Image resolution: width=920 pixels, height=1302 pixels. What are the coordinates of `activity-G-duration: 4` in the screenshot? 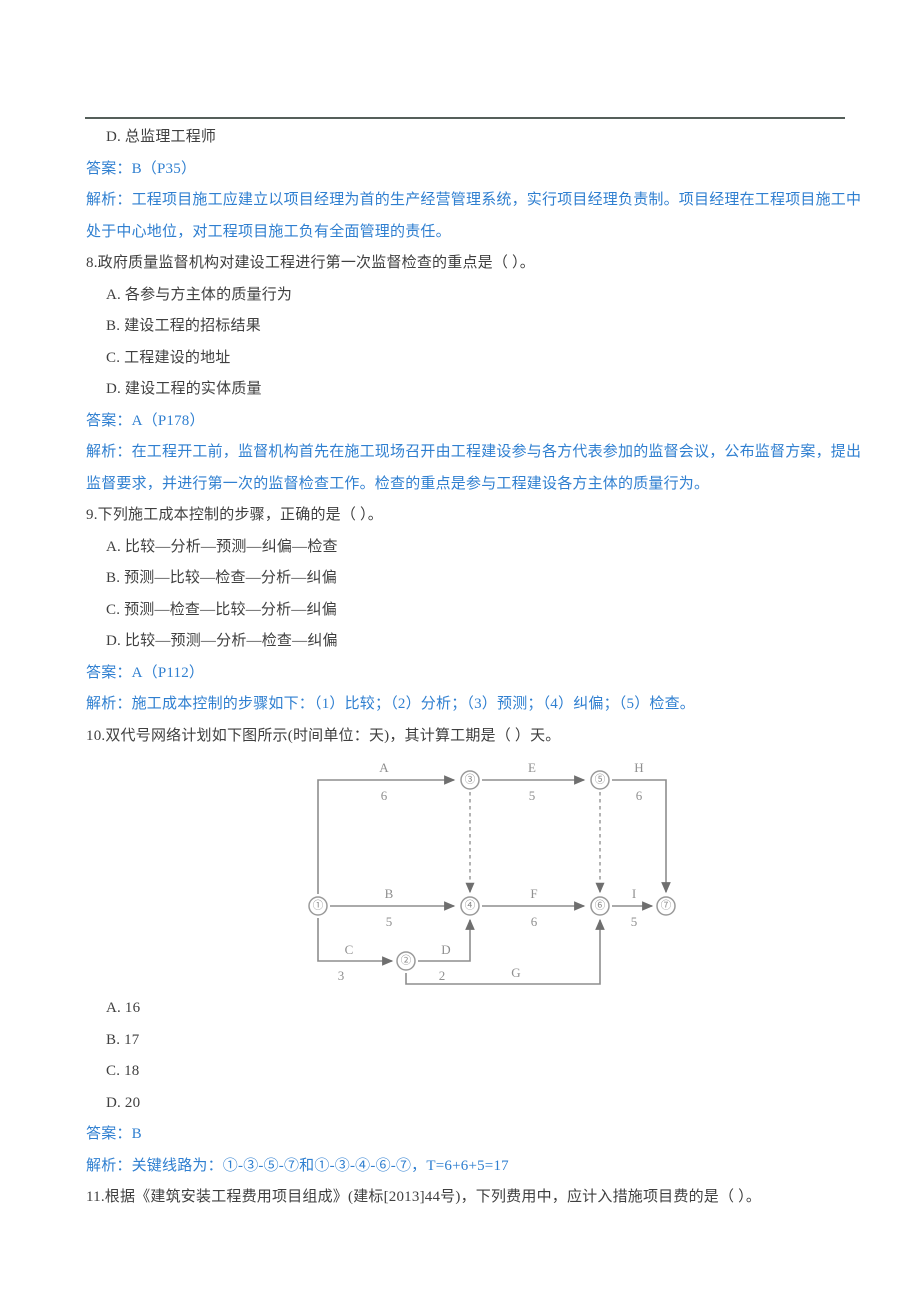 It's located at (516, 989).